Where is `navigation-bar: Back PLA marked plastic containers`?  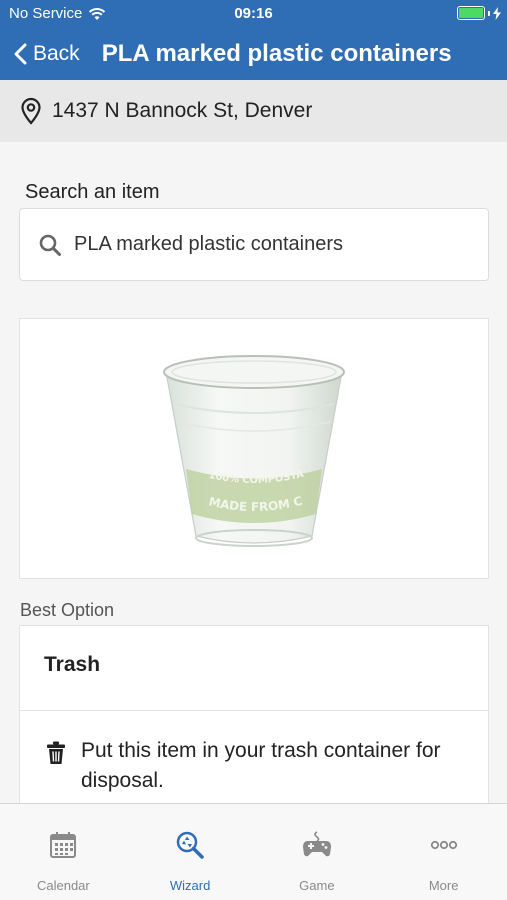 navigation-bar: Back PLA marked plastic containers is located at coordinates (253, 54).